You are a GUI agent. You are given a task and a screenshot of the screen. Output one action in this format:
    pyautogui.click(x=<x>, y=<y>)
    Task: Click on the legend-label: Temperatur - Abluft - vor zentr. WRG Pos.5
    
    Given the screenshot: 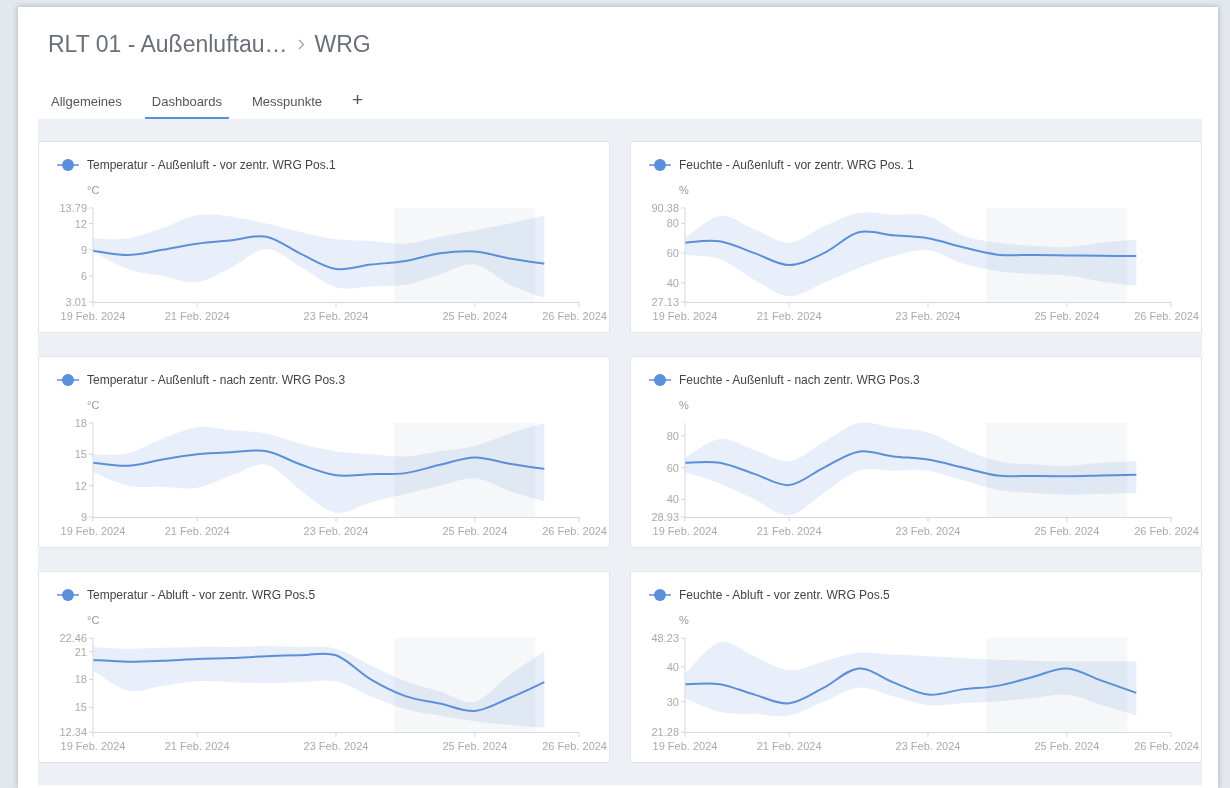 What is the action you would take?
    pyautogui.click(x=201, y=595)
    